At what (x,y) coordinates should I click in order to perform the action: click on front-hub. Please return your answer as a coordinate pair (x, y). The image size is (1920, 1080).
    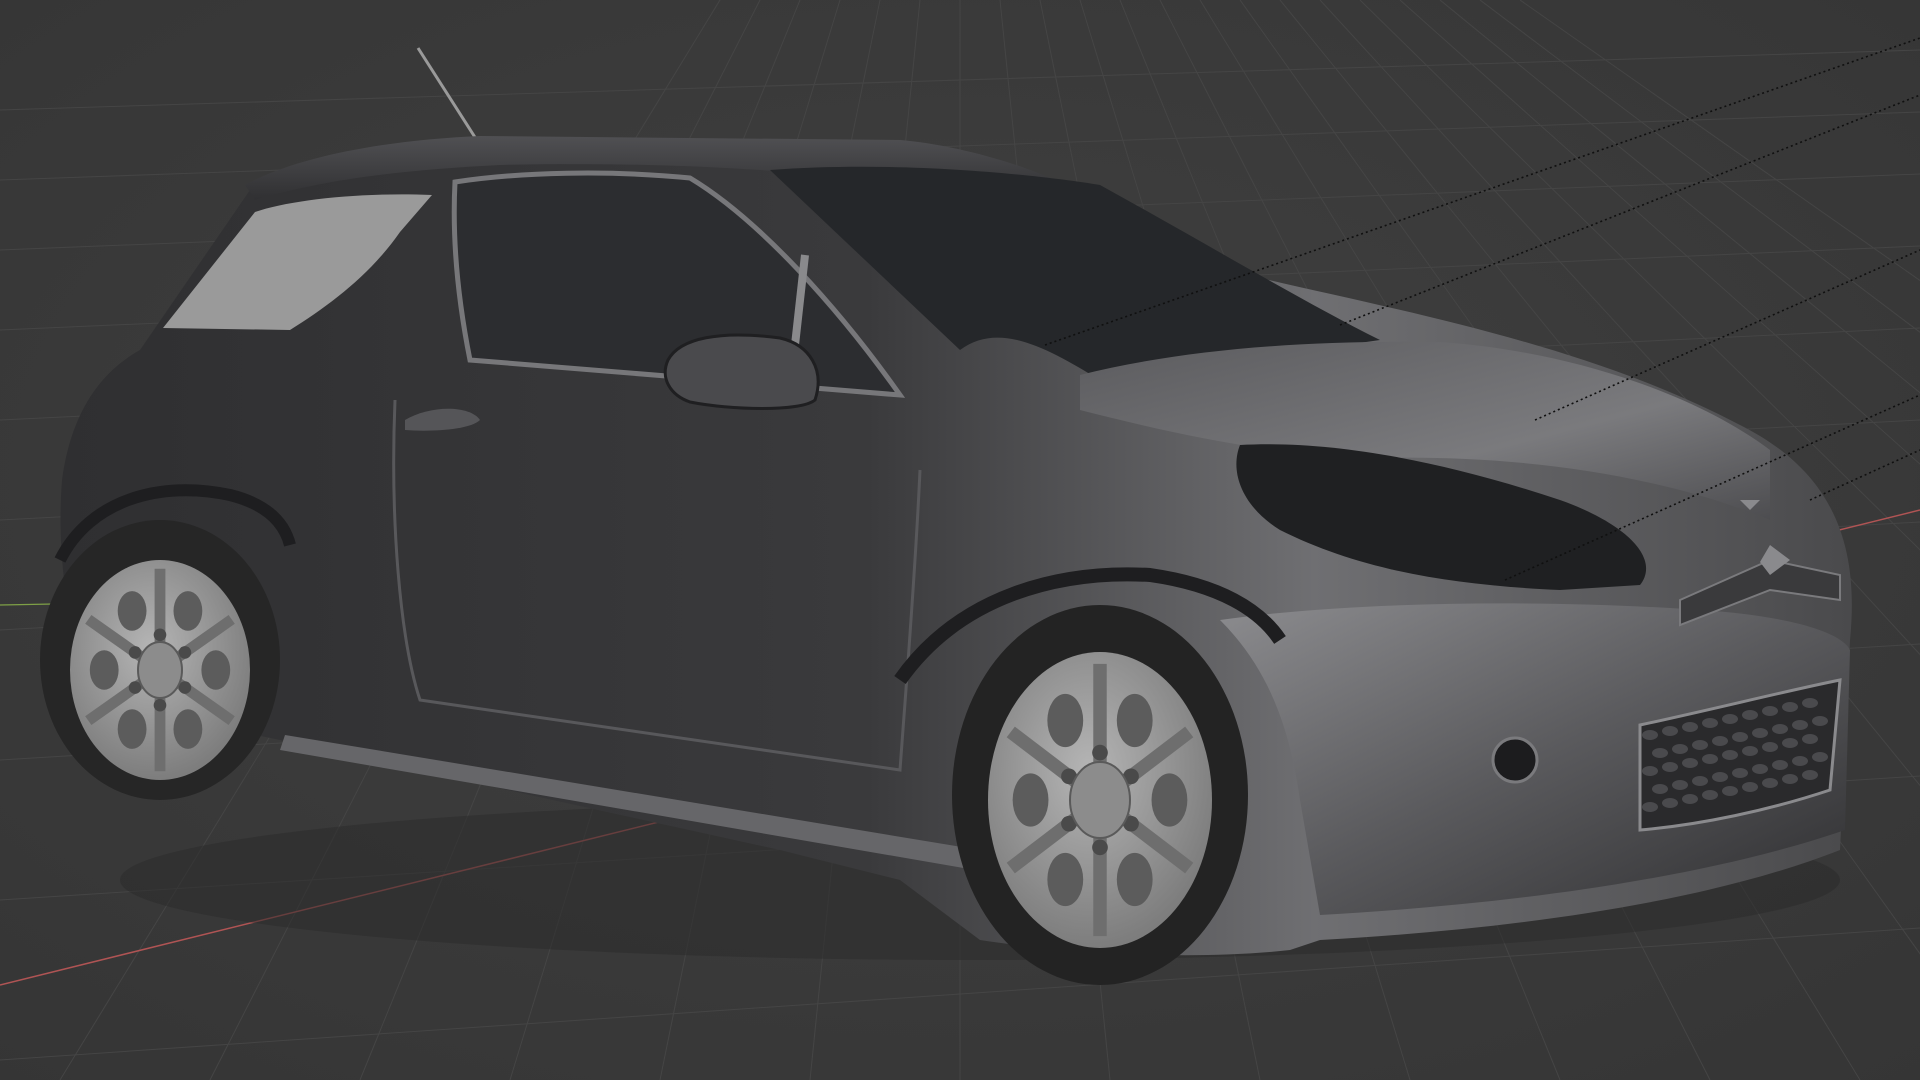
    Looking at the image, I should click on (1100, 800).